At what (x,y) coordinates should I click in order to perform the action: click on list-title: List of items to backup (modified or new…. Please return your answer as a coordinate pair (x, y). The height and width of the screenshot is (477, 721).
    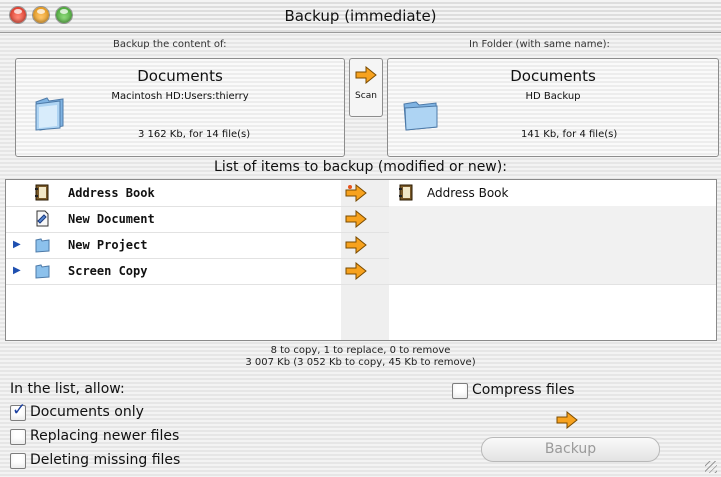
    Looking at the image, I should click on (360, 167).